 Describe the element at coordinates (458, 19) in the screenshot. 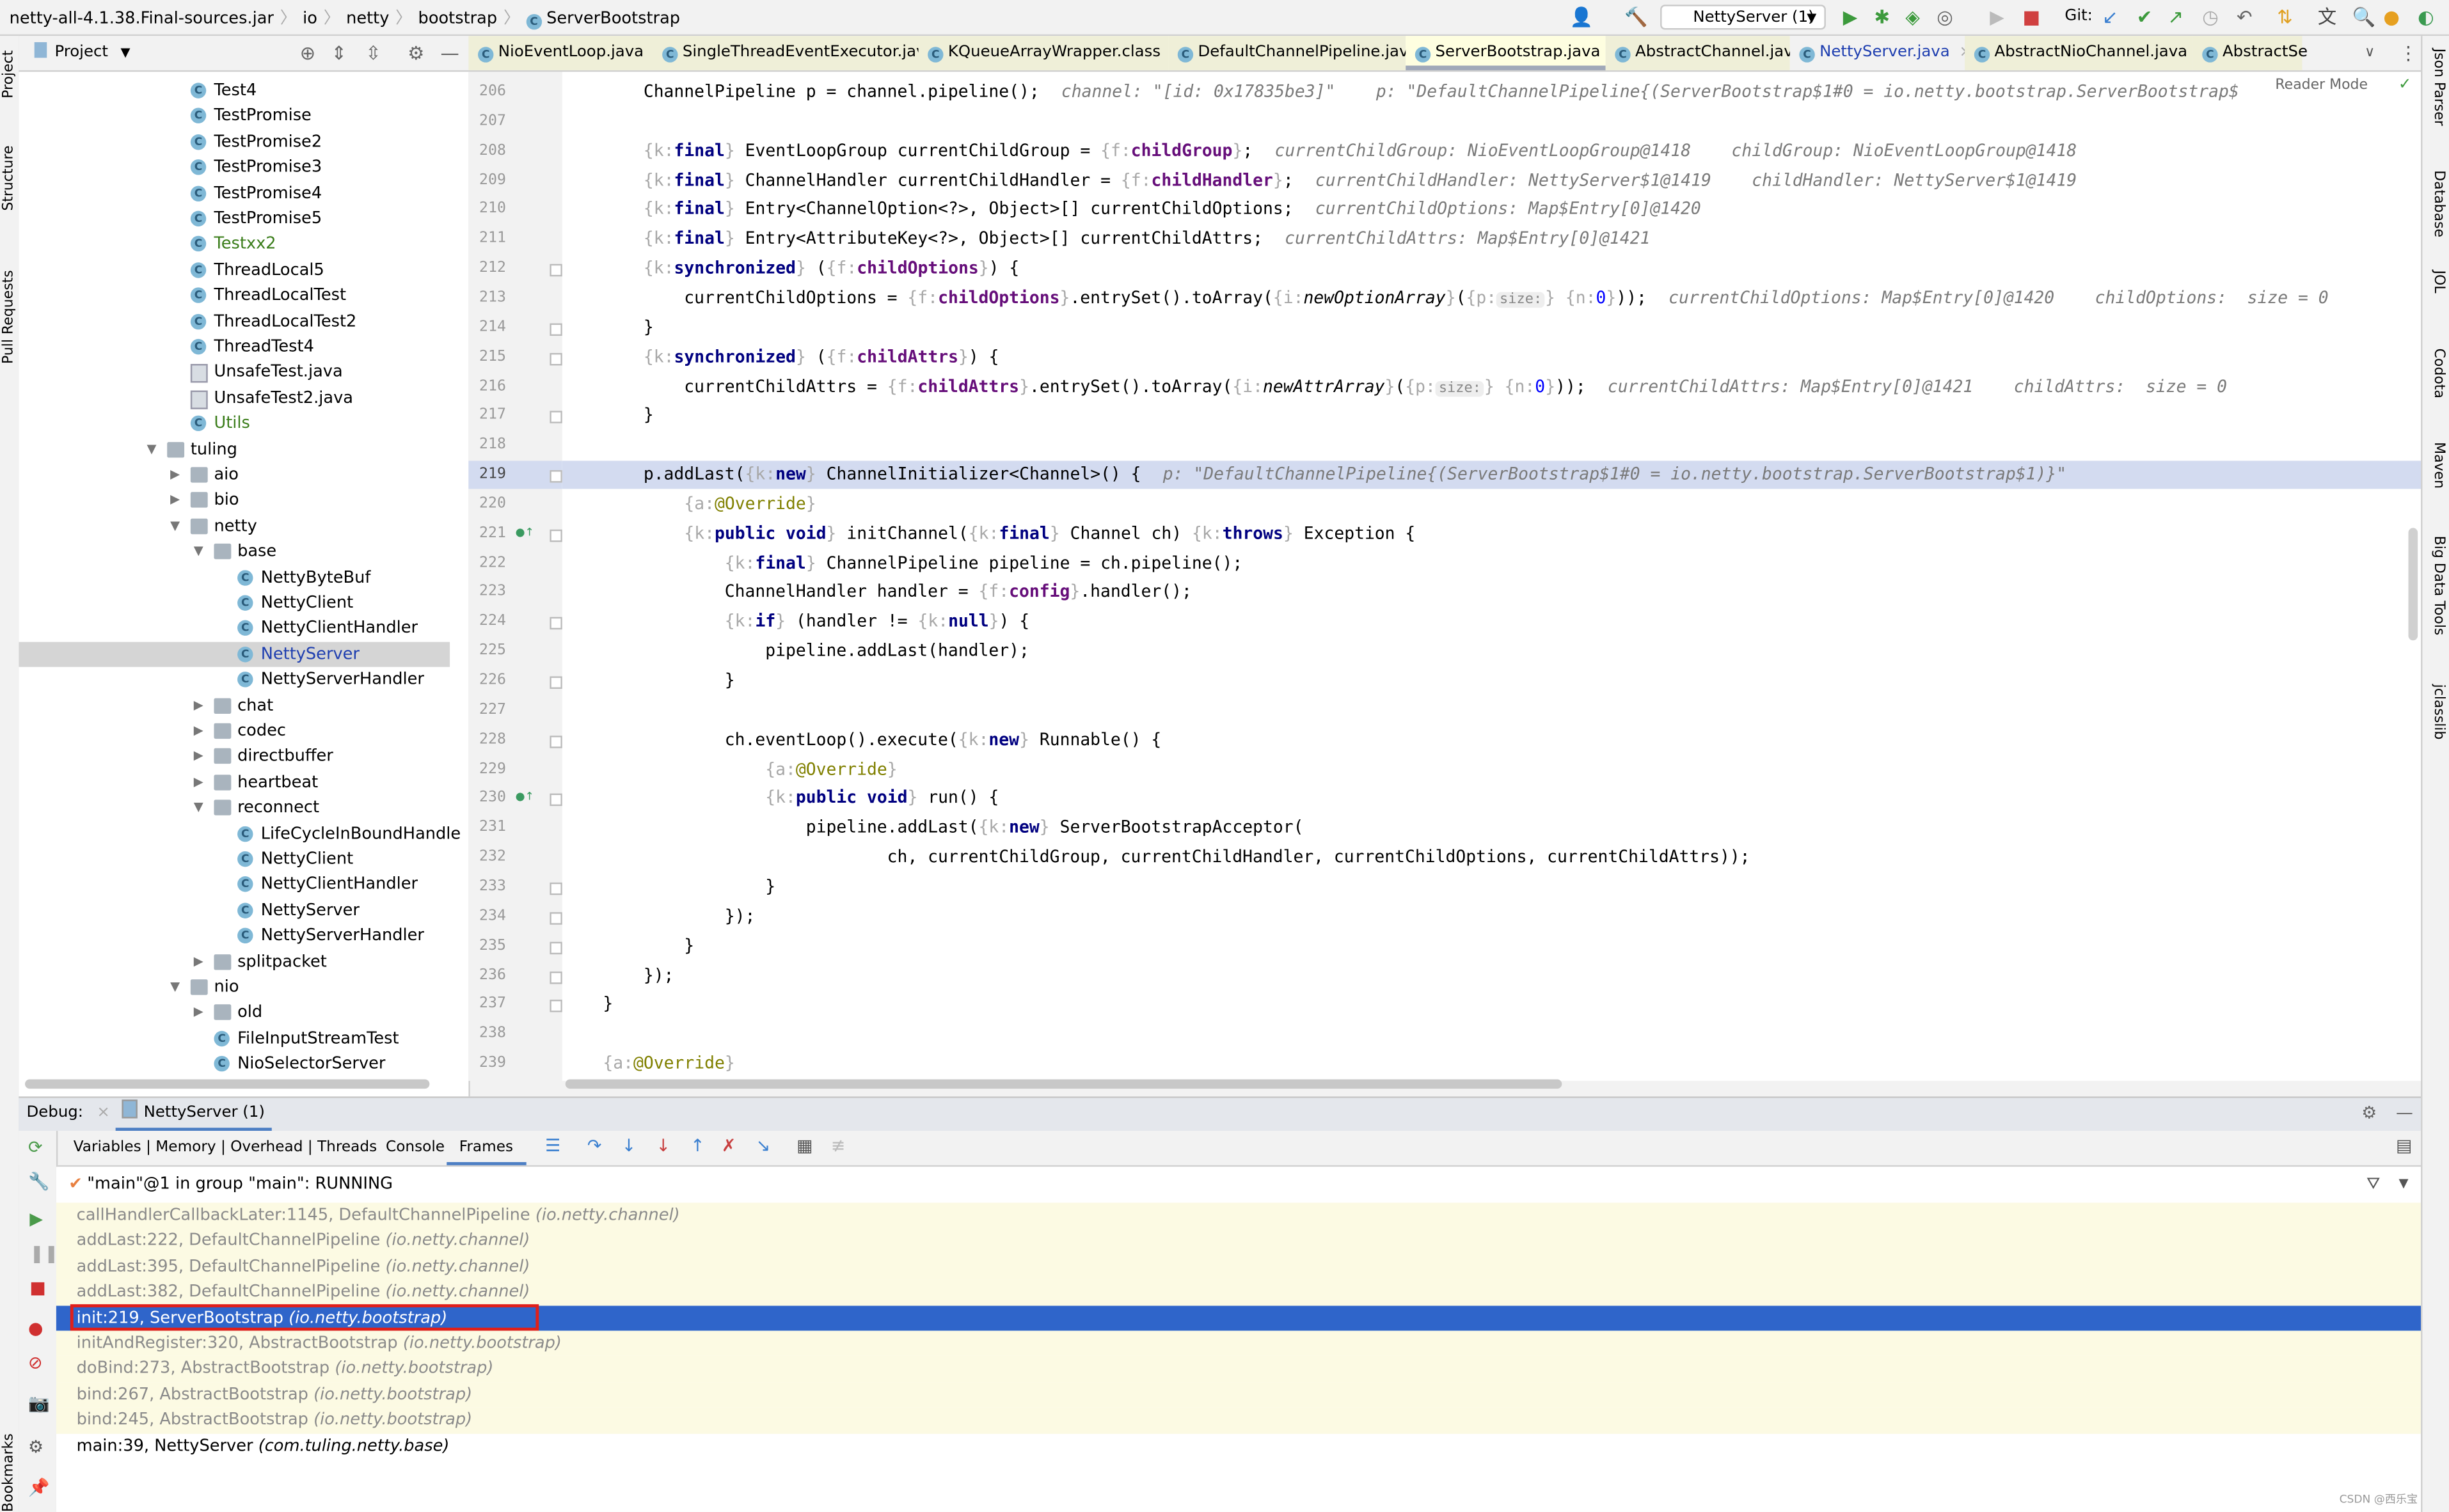

I see `breadcrumb-item: bootstrap` at that location.